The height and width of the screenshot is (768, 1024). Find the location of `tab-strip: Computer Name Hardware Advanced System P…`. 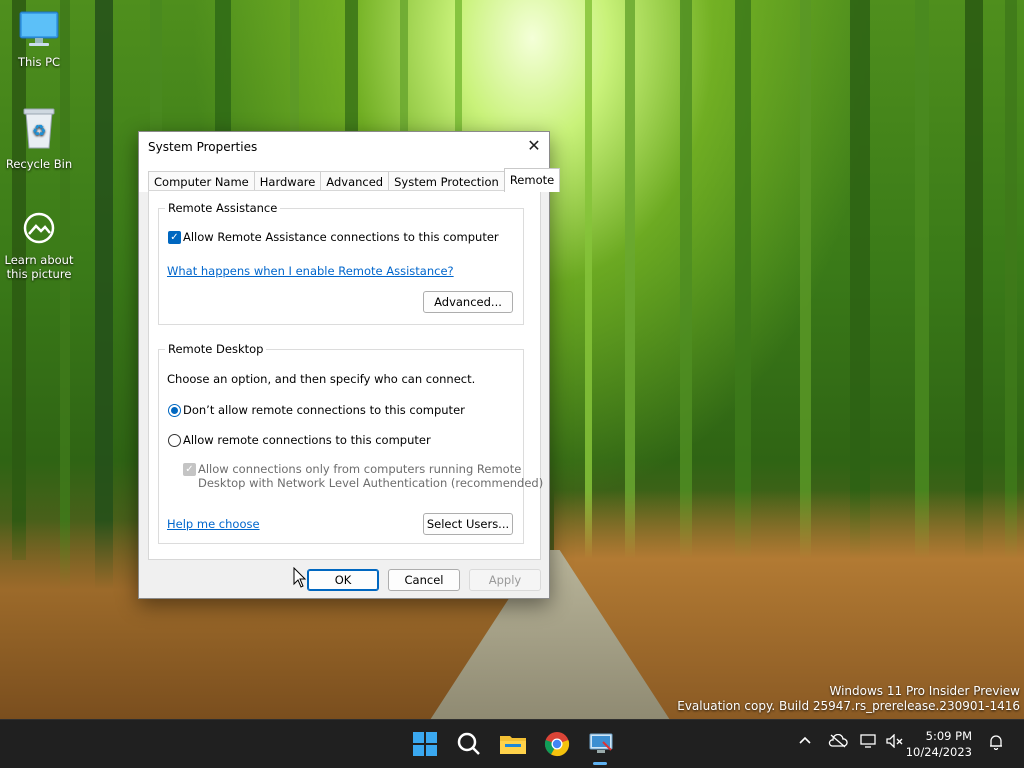

tab-strip: Computer Name Hardware Advanced System P… is located at coordinates (354, 180).